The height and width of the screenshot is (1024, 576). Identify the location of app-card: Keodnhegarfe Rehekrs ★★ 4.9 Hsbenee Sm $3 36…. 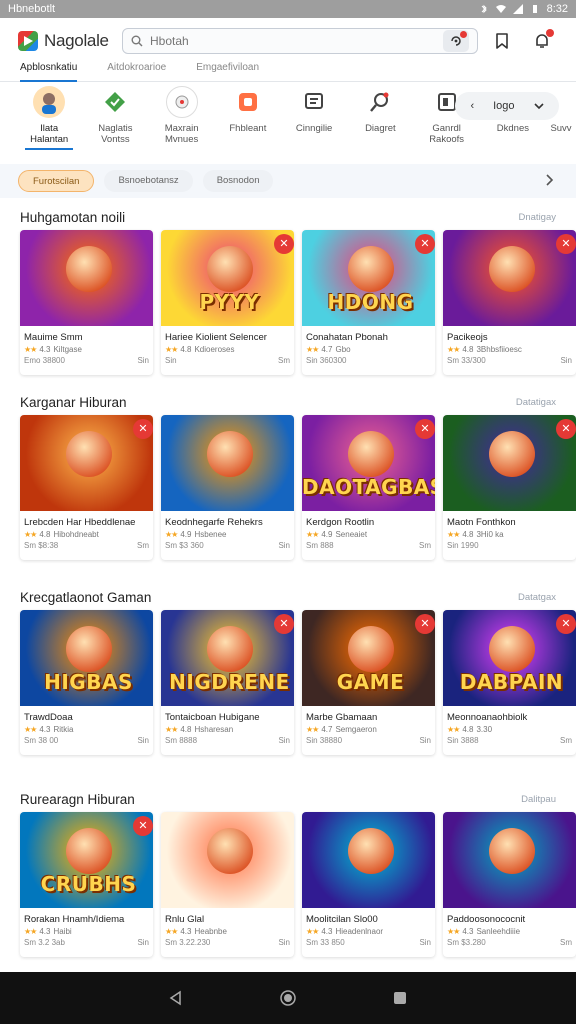
(227, 487).